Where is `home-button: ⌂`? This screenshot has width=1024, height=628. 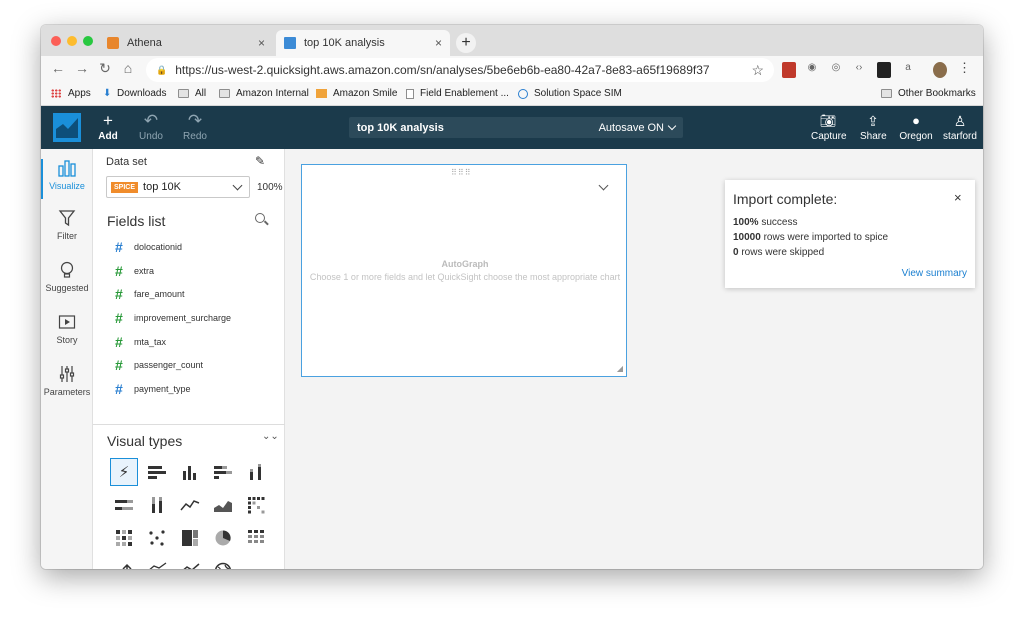
home-button: ⌂ is located at coordinates (128, 68).